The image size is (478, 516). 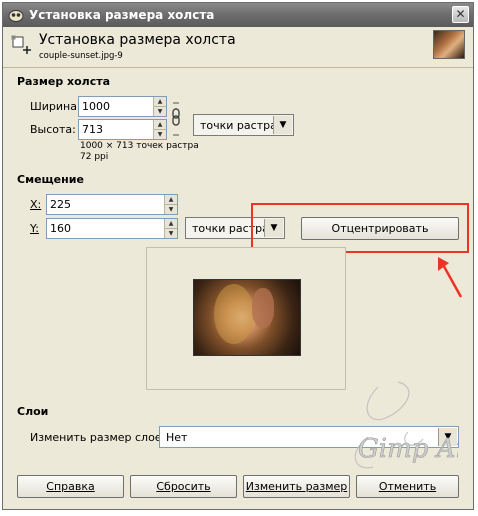 I want to click on y-offset-spinbox: 160 ▲ ▼, so click(x=112, y=228).